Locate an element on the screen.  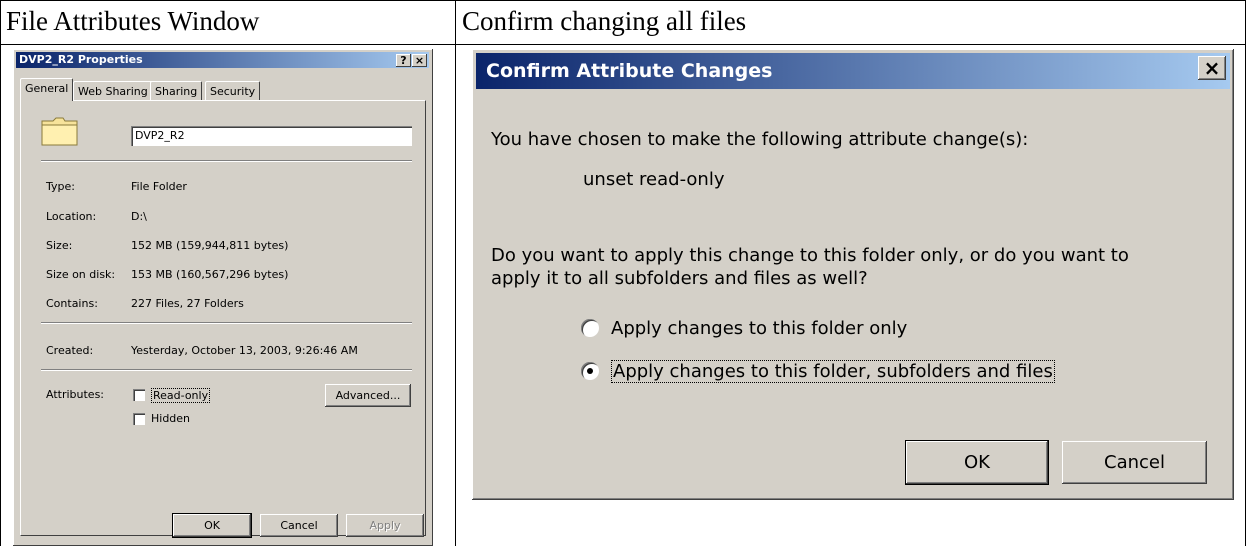
folder-icon is located at coordinates (59, 131).